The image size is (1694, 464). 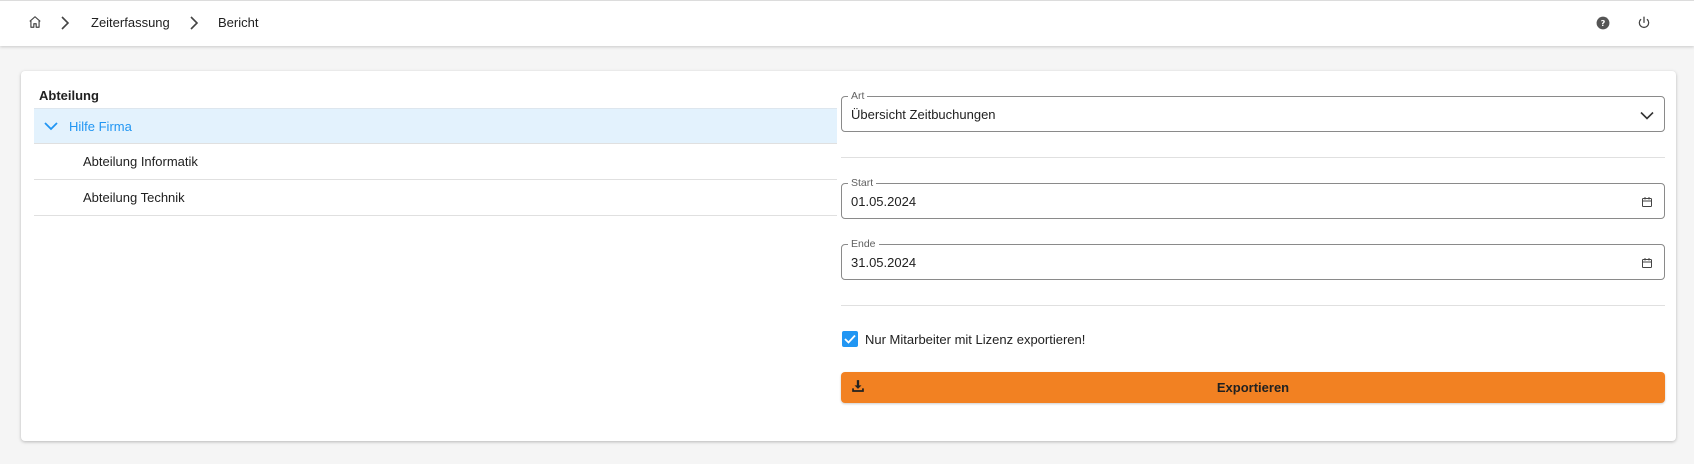 I want to click on start-value: 01.05.2024, so click(x=884, y=201).